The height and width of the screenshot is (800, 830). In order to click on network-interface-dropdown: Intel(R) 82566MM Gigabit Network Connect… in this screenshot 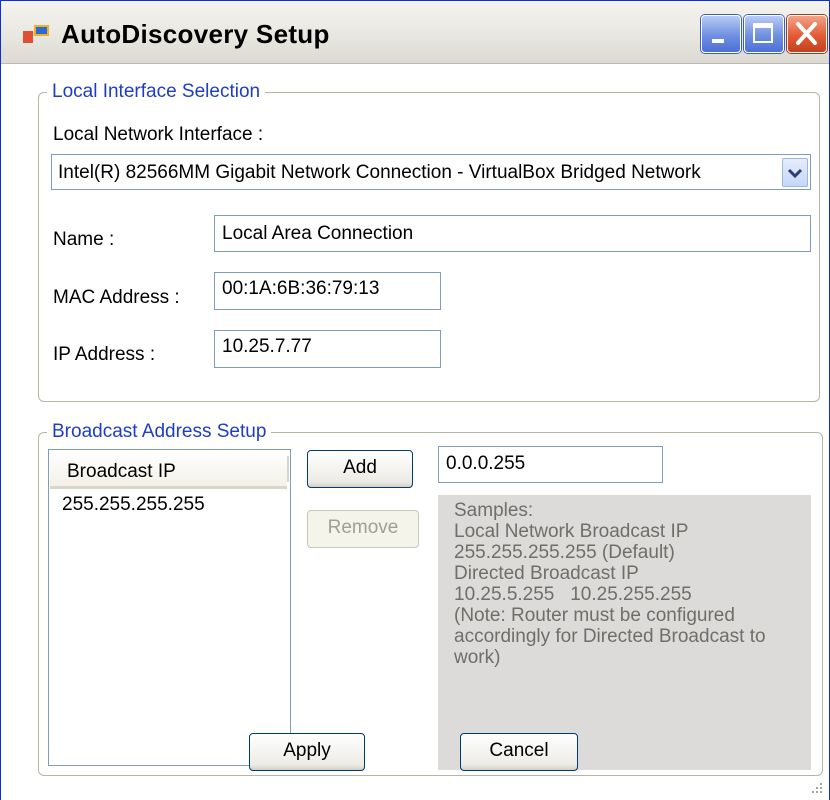, I will do `click(431, 172)`.